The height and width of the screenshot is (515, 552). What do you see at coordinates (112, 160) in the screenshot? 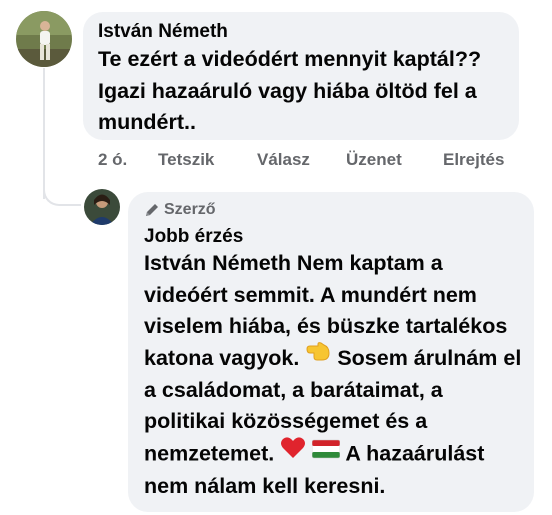
I see `comment-timestamp: 2 ó.` at bounding box center [112, 160].